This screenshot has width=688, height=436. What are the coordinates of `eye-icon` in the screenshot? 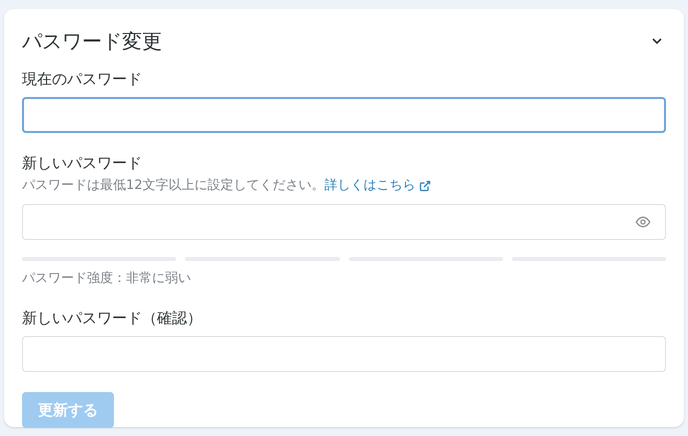 It's located at (643, 222).